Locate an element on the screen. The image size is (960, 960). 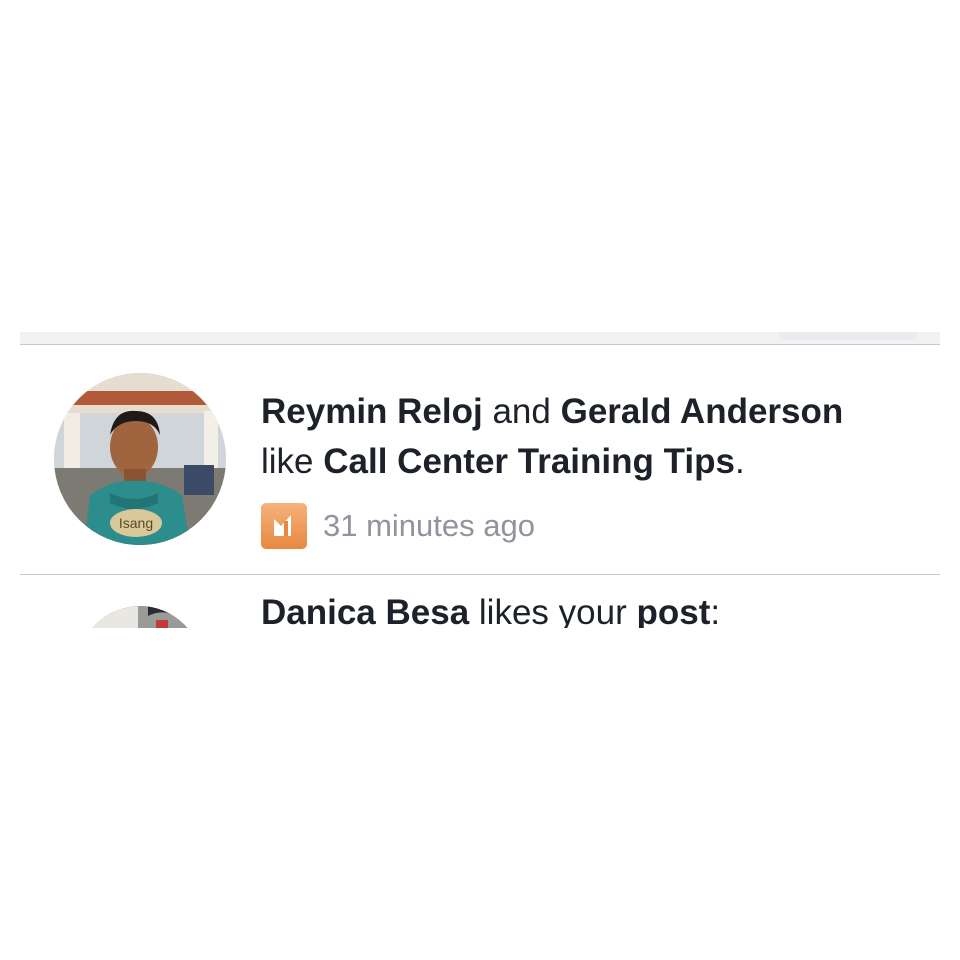
avatar-photo: Isang is located at coordinates (140, 459).